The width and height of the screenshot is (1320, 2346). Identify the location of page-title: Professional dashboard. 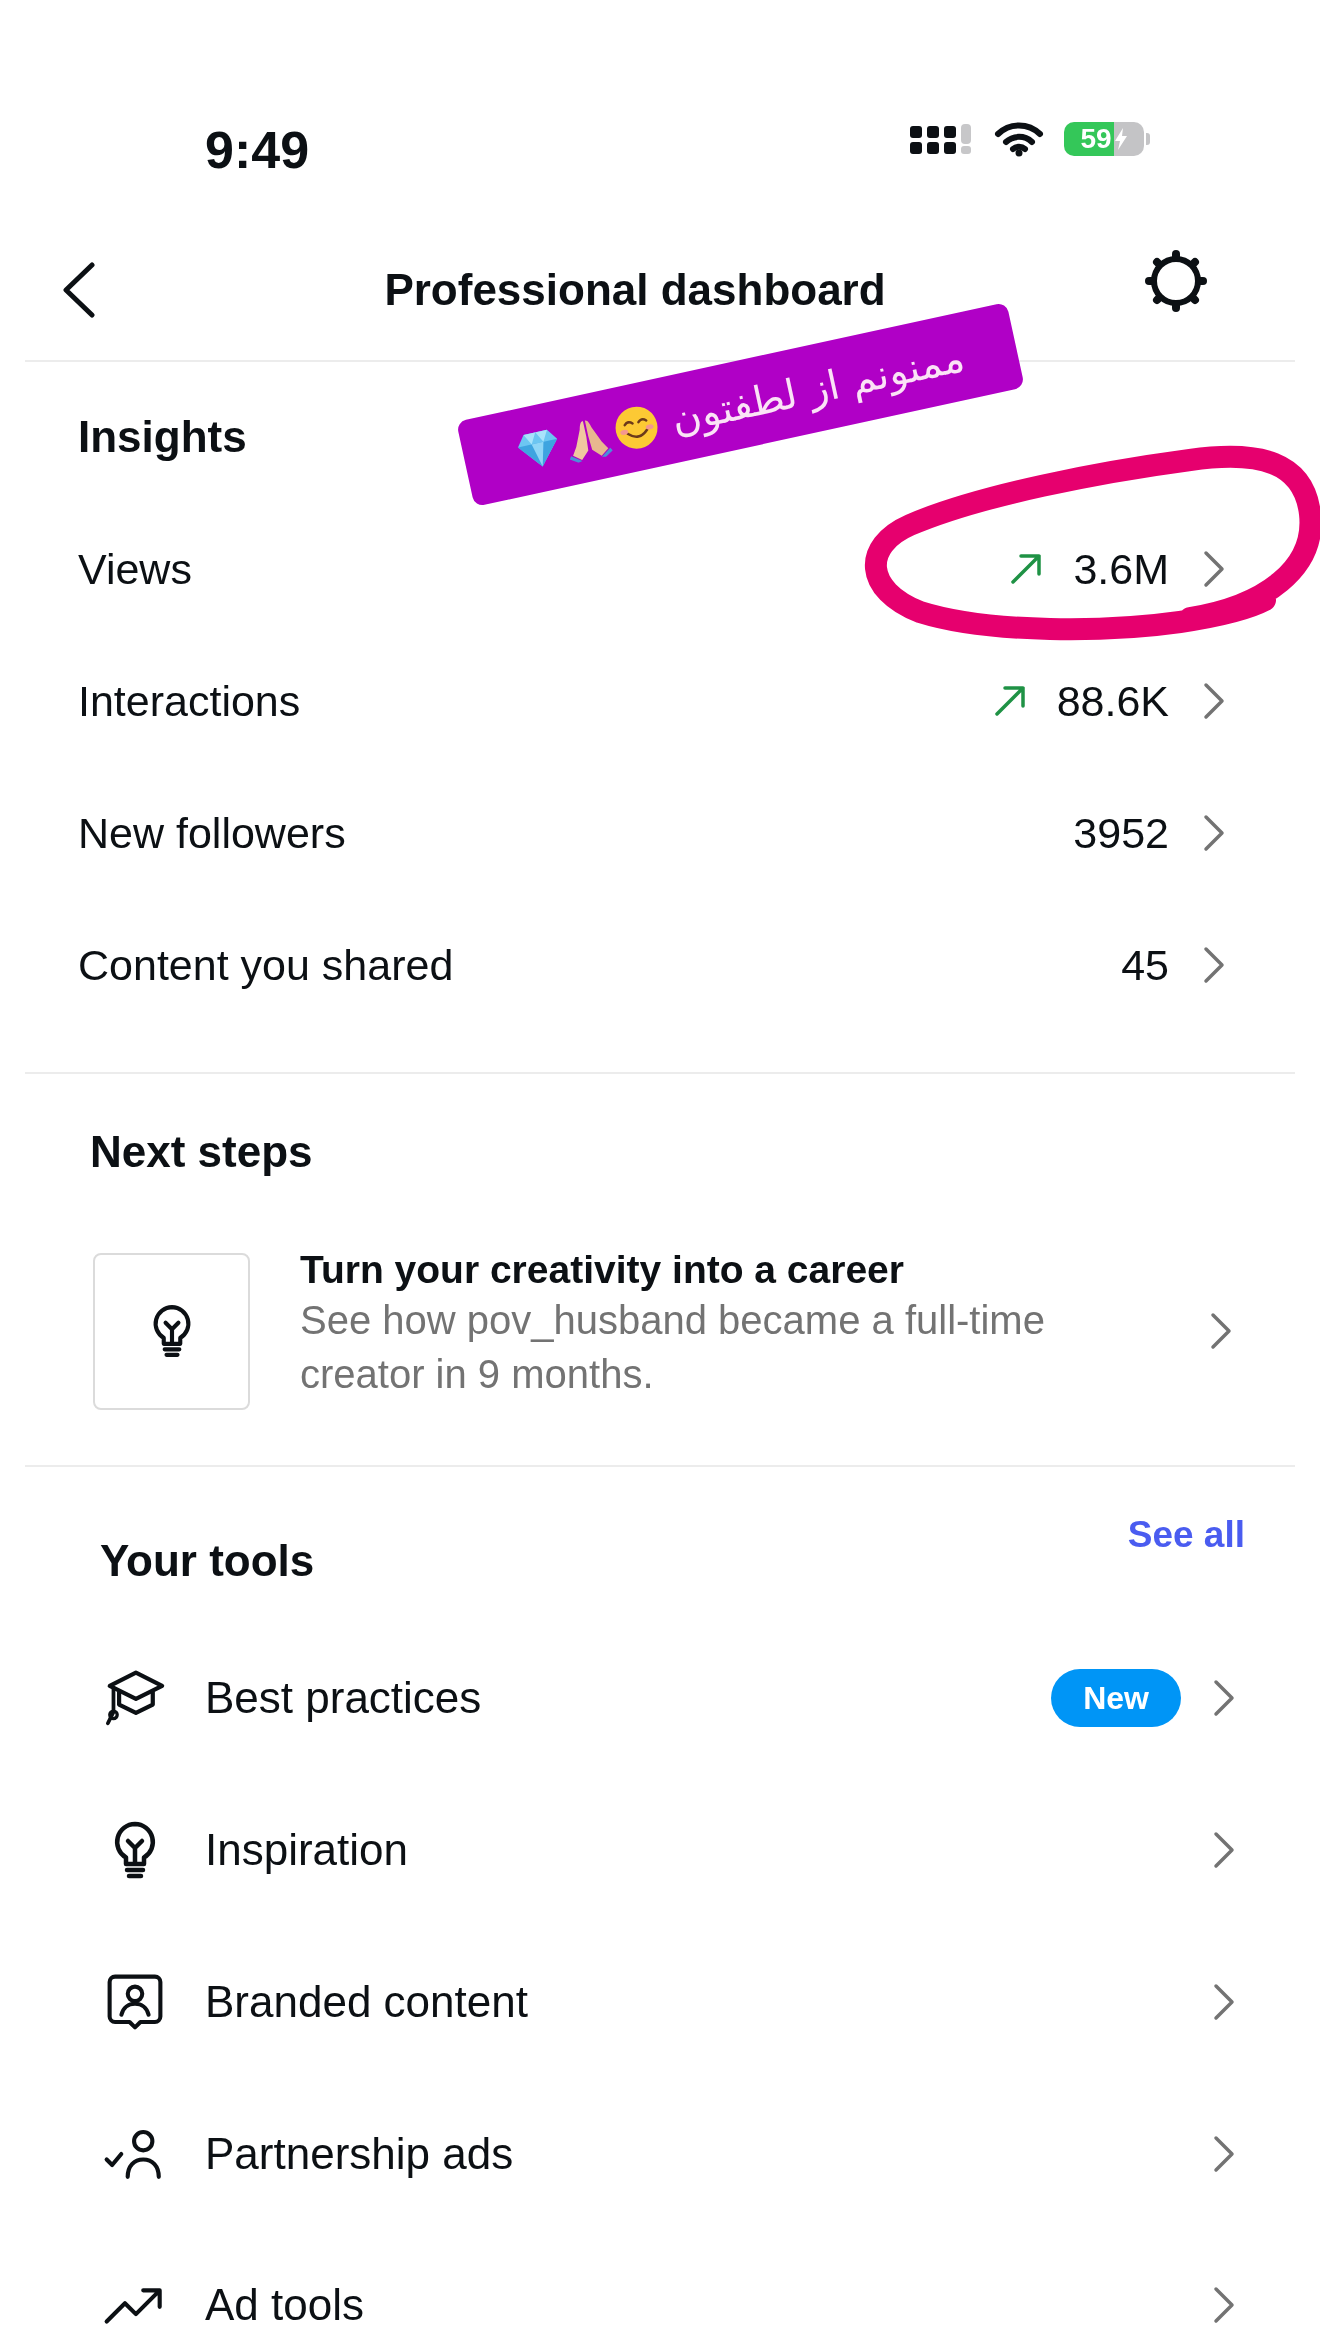
(635, 290).